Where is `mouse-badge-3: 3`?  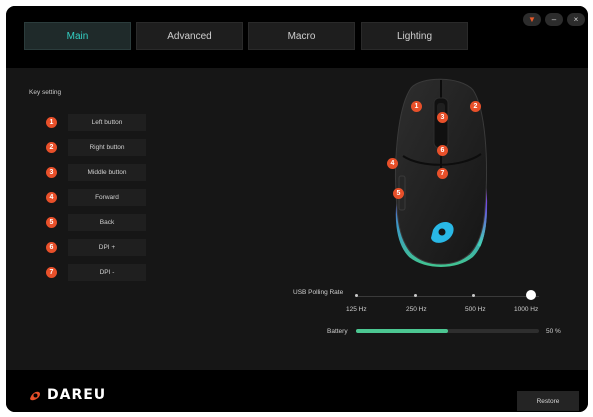 mouse-badge-3: 3 is located at coordinates (442, 117).